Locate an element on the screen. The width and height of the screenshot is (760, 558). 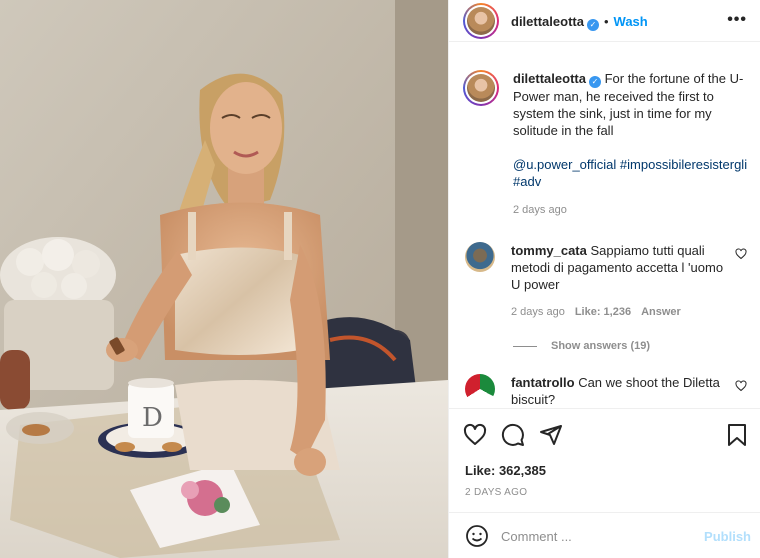
bookmark-icon is located at coordinates (737, 435).